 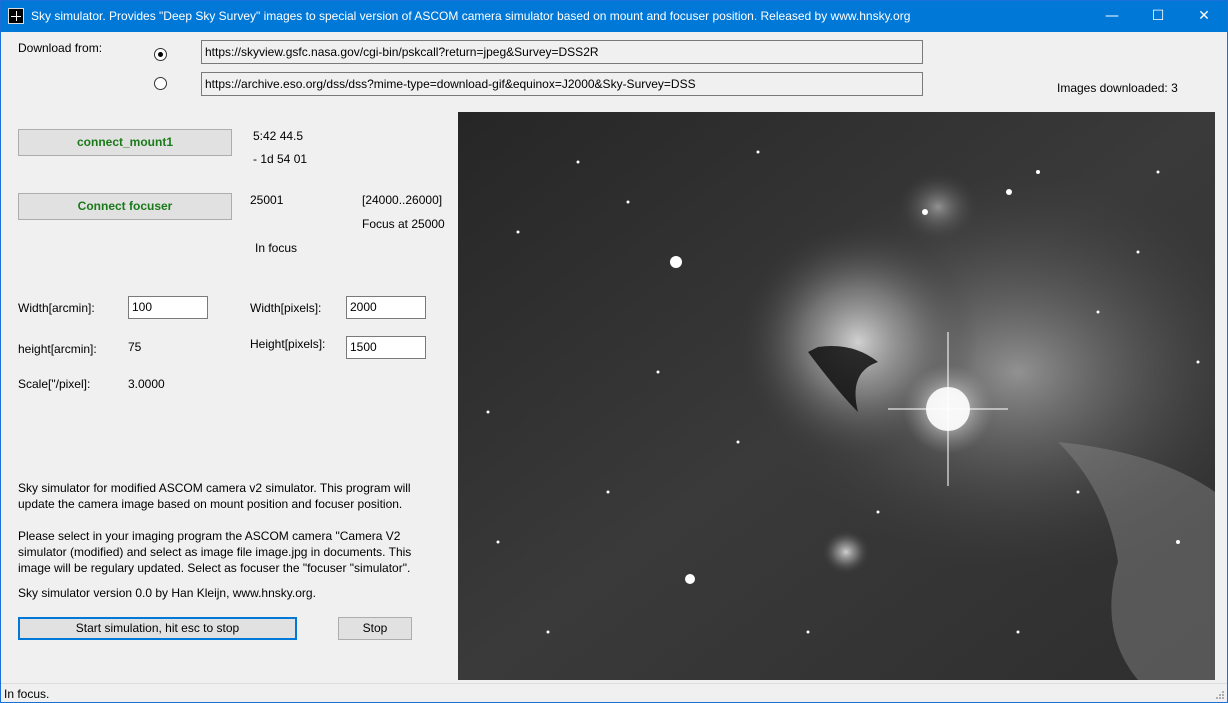 I want to click on connect-focuser-button: Connect focuser, so click(x=125, y=206).